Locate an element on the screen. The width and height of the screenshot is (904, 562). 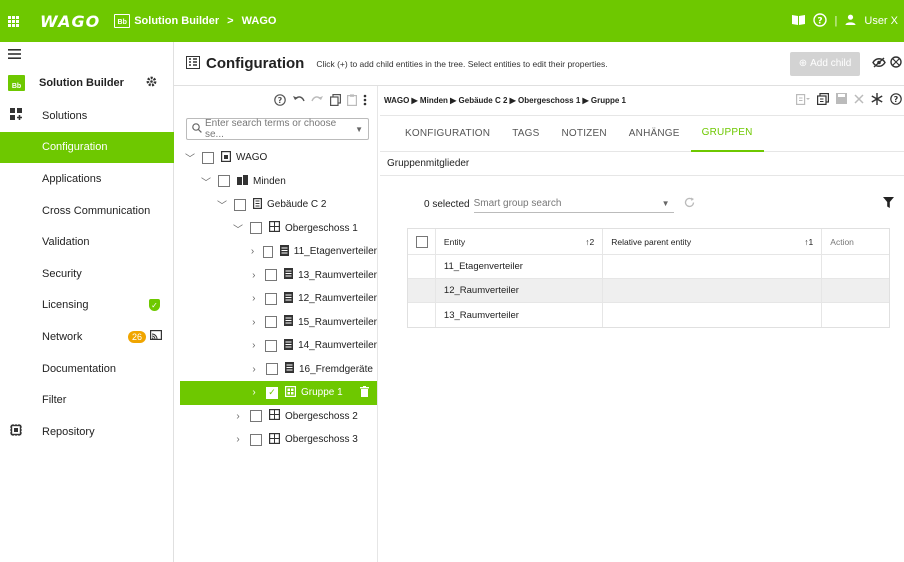
user-icon is located at coordinates (850, 21).